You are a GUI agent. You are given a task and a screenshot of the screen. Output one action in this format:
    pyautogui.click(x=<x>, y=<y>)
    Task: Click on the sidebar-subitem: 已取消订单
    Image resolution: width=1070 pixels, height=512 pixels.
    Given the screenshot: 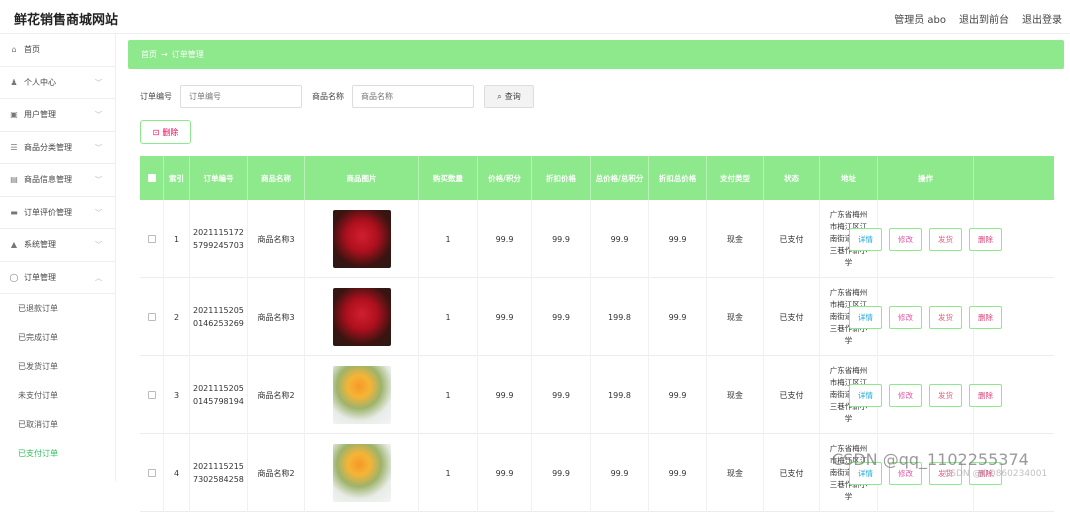 What is the action you would take?
    pyautogui.click(x=57, y=424)
    